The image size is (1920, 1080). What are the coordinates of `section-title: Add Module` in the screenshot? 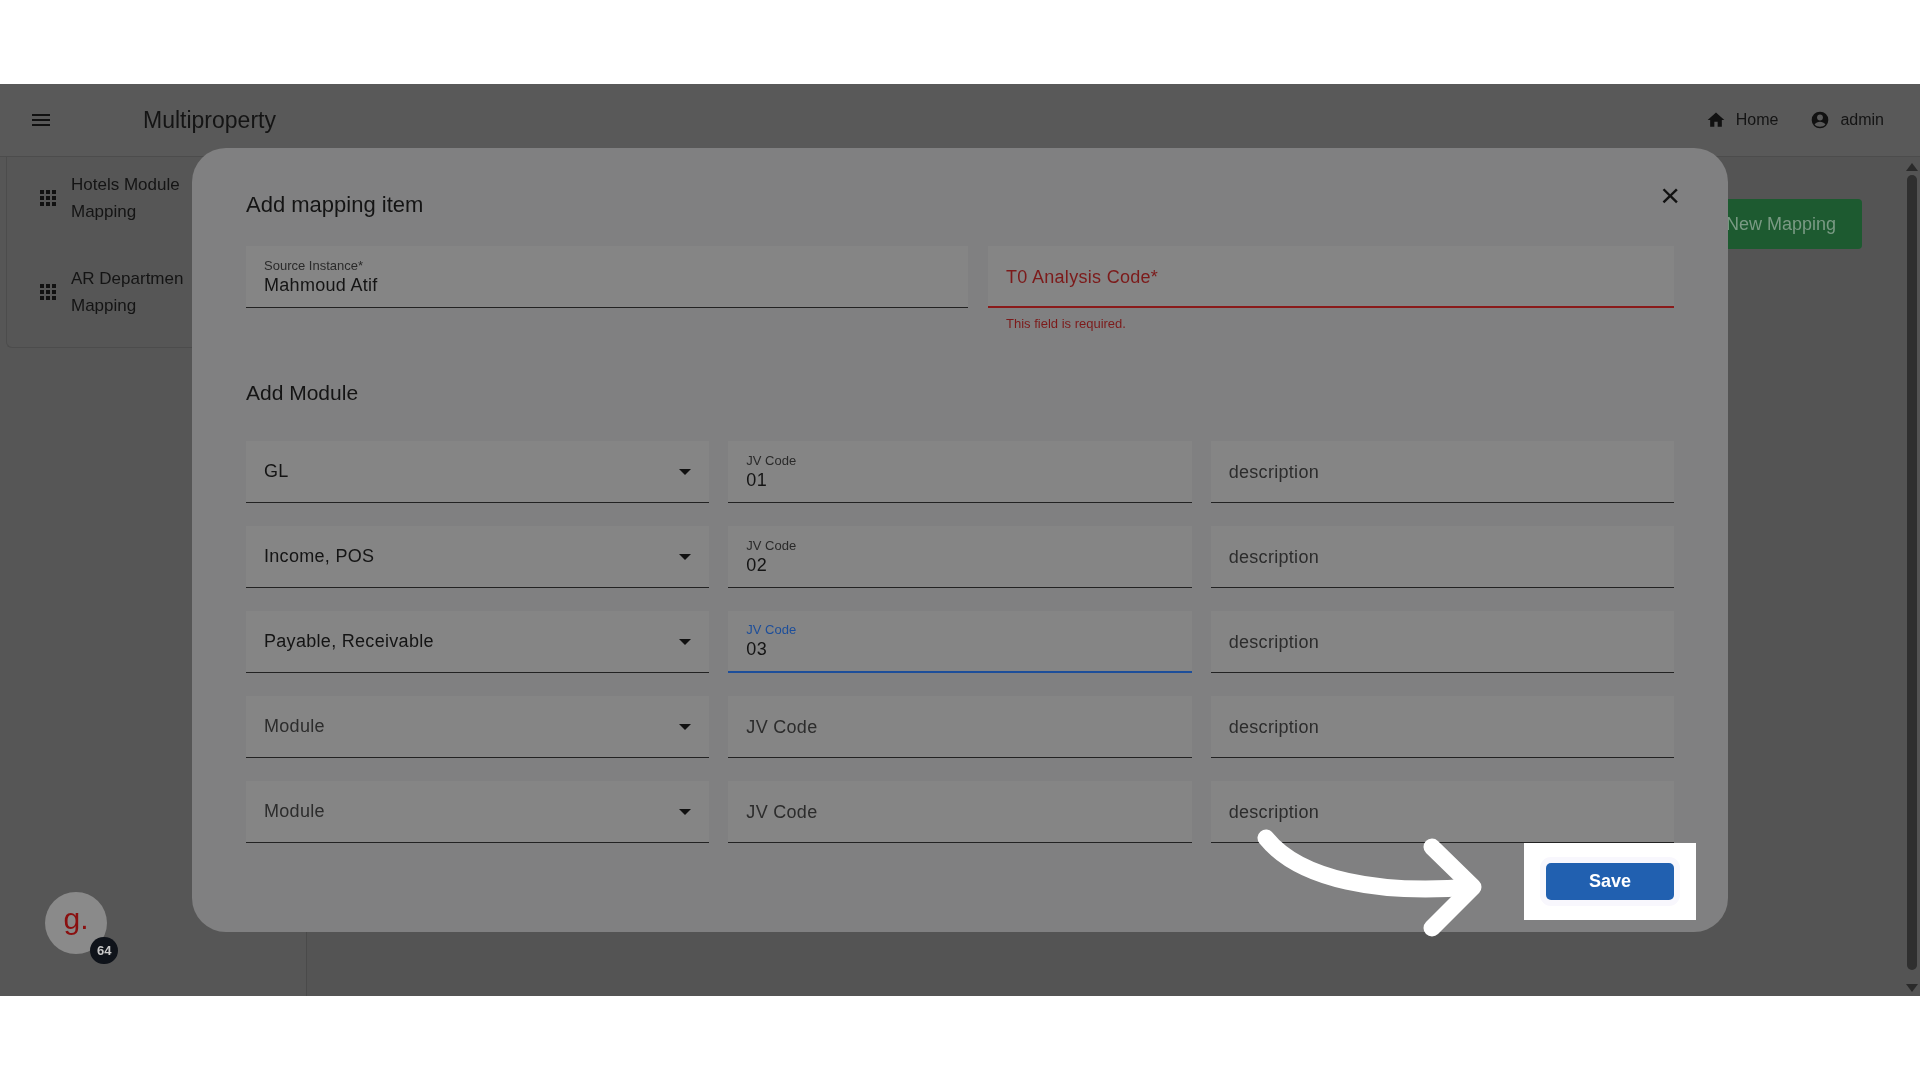 It's located at (303, 393).